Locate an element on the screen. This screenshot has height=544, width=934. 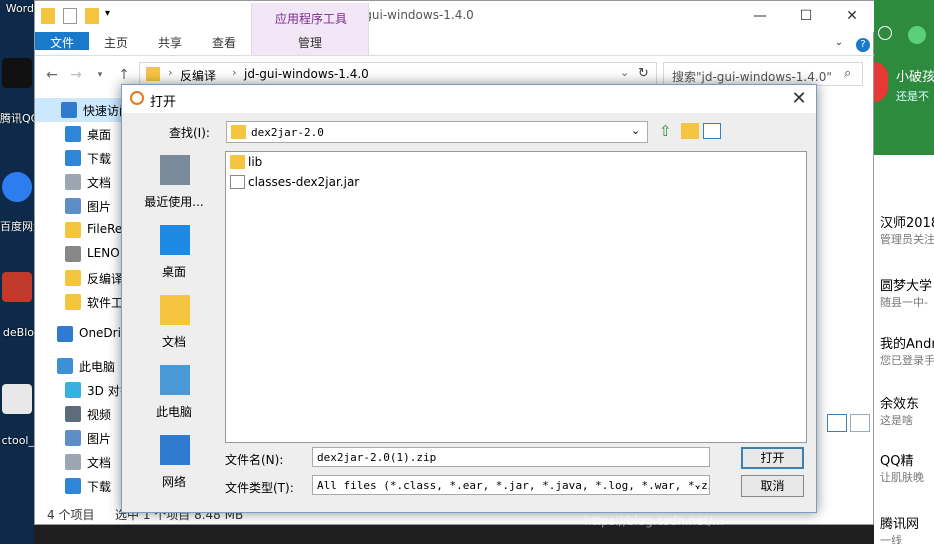
nav-item: OneDri is located at coordinates (79, 334).